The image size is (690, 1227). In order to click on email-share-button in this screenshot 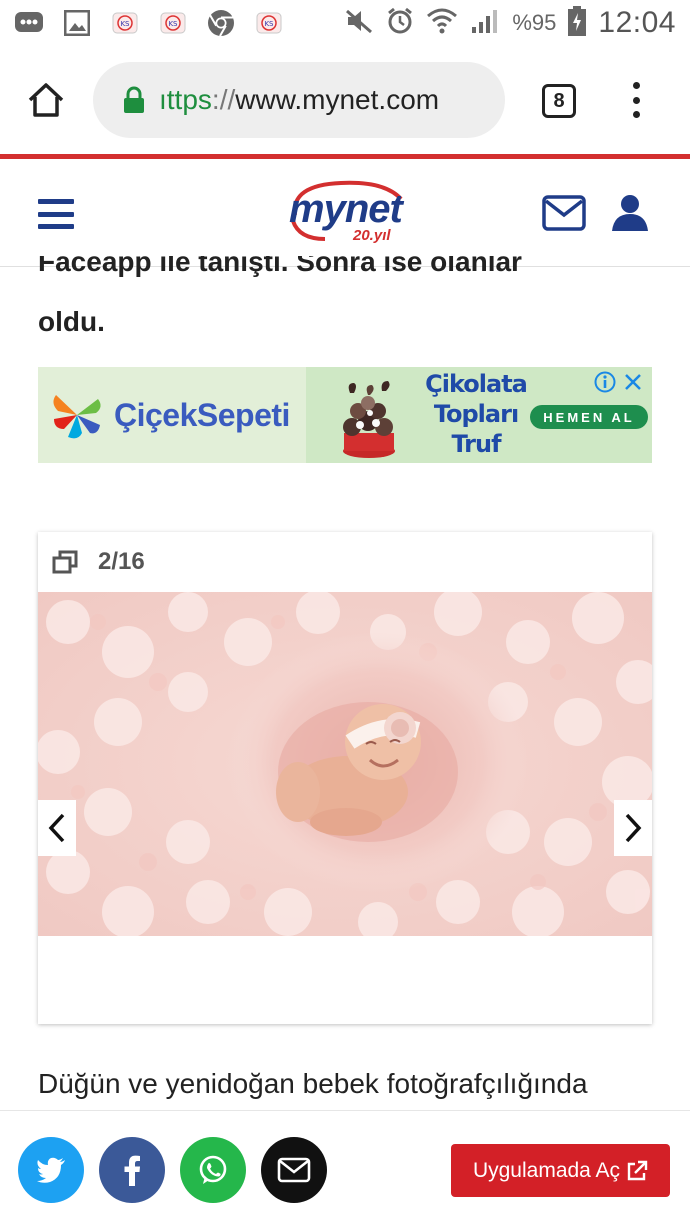, I will do `click(294, 1170)`.